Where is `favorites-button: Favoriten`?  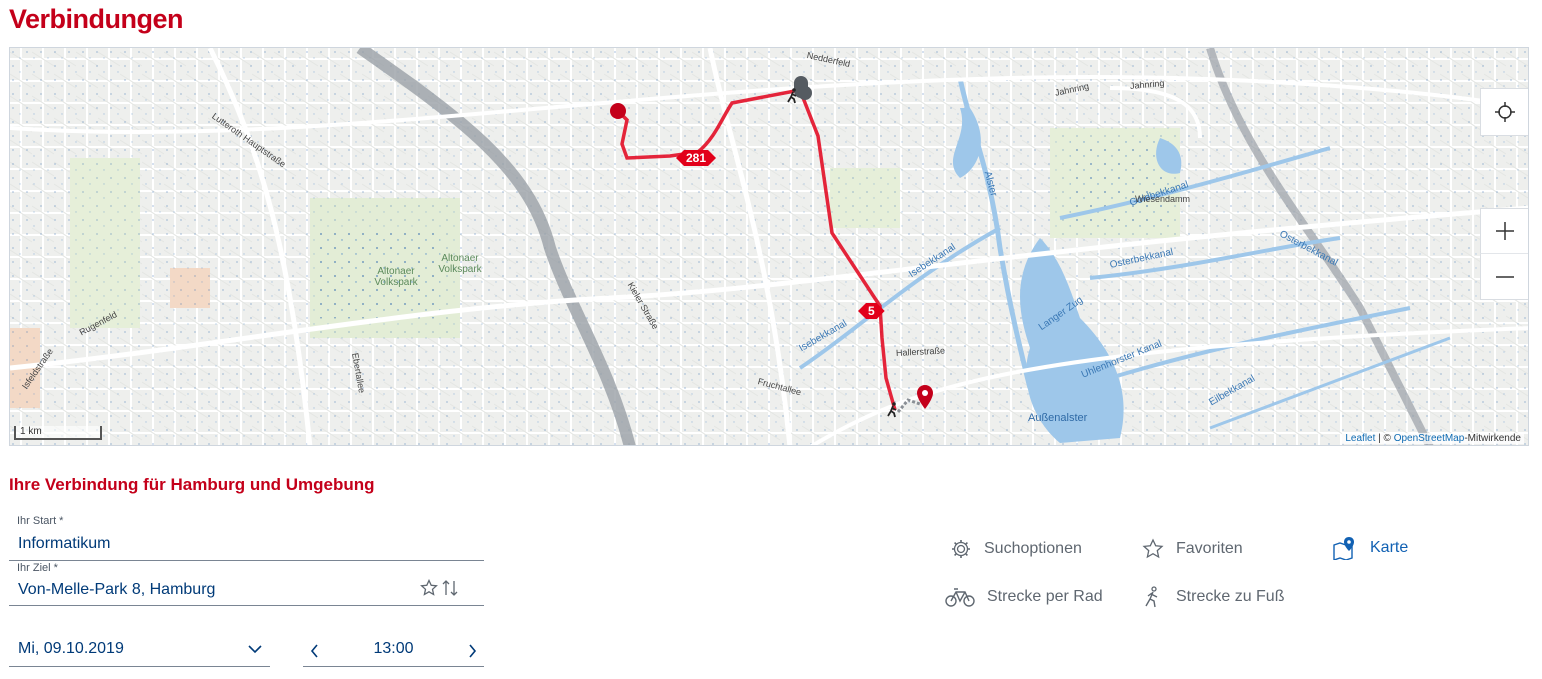 favorites-button: Favoriten is located at coordinates (1192, 549).